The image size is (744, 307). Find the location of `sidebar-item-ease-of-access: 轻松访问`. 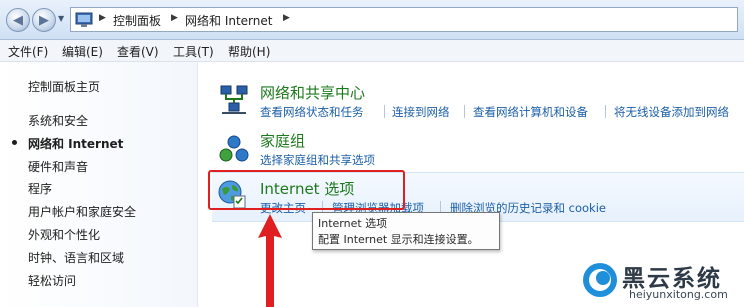

sidebar-item-ease-of-access: 轻松访问 is located at coordinates (52, 280).